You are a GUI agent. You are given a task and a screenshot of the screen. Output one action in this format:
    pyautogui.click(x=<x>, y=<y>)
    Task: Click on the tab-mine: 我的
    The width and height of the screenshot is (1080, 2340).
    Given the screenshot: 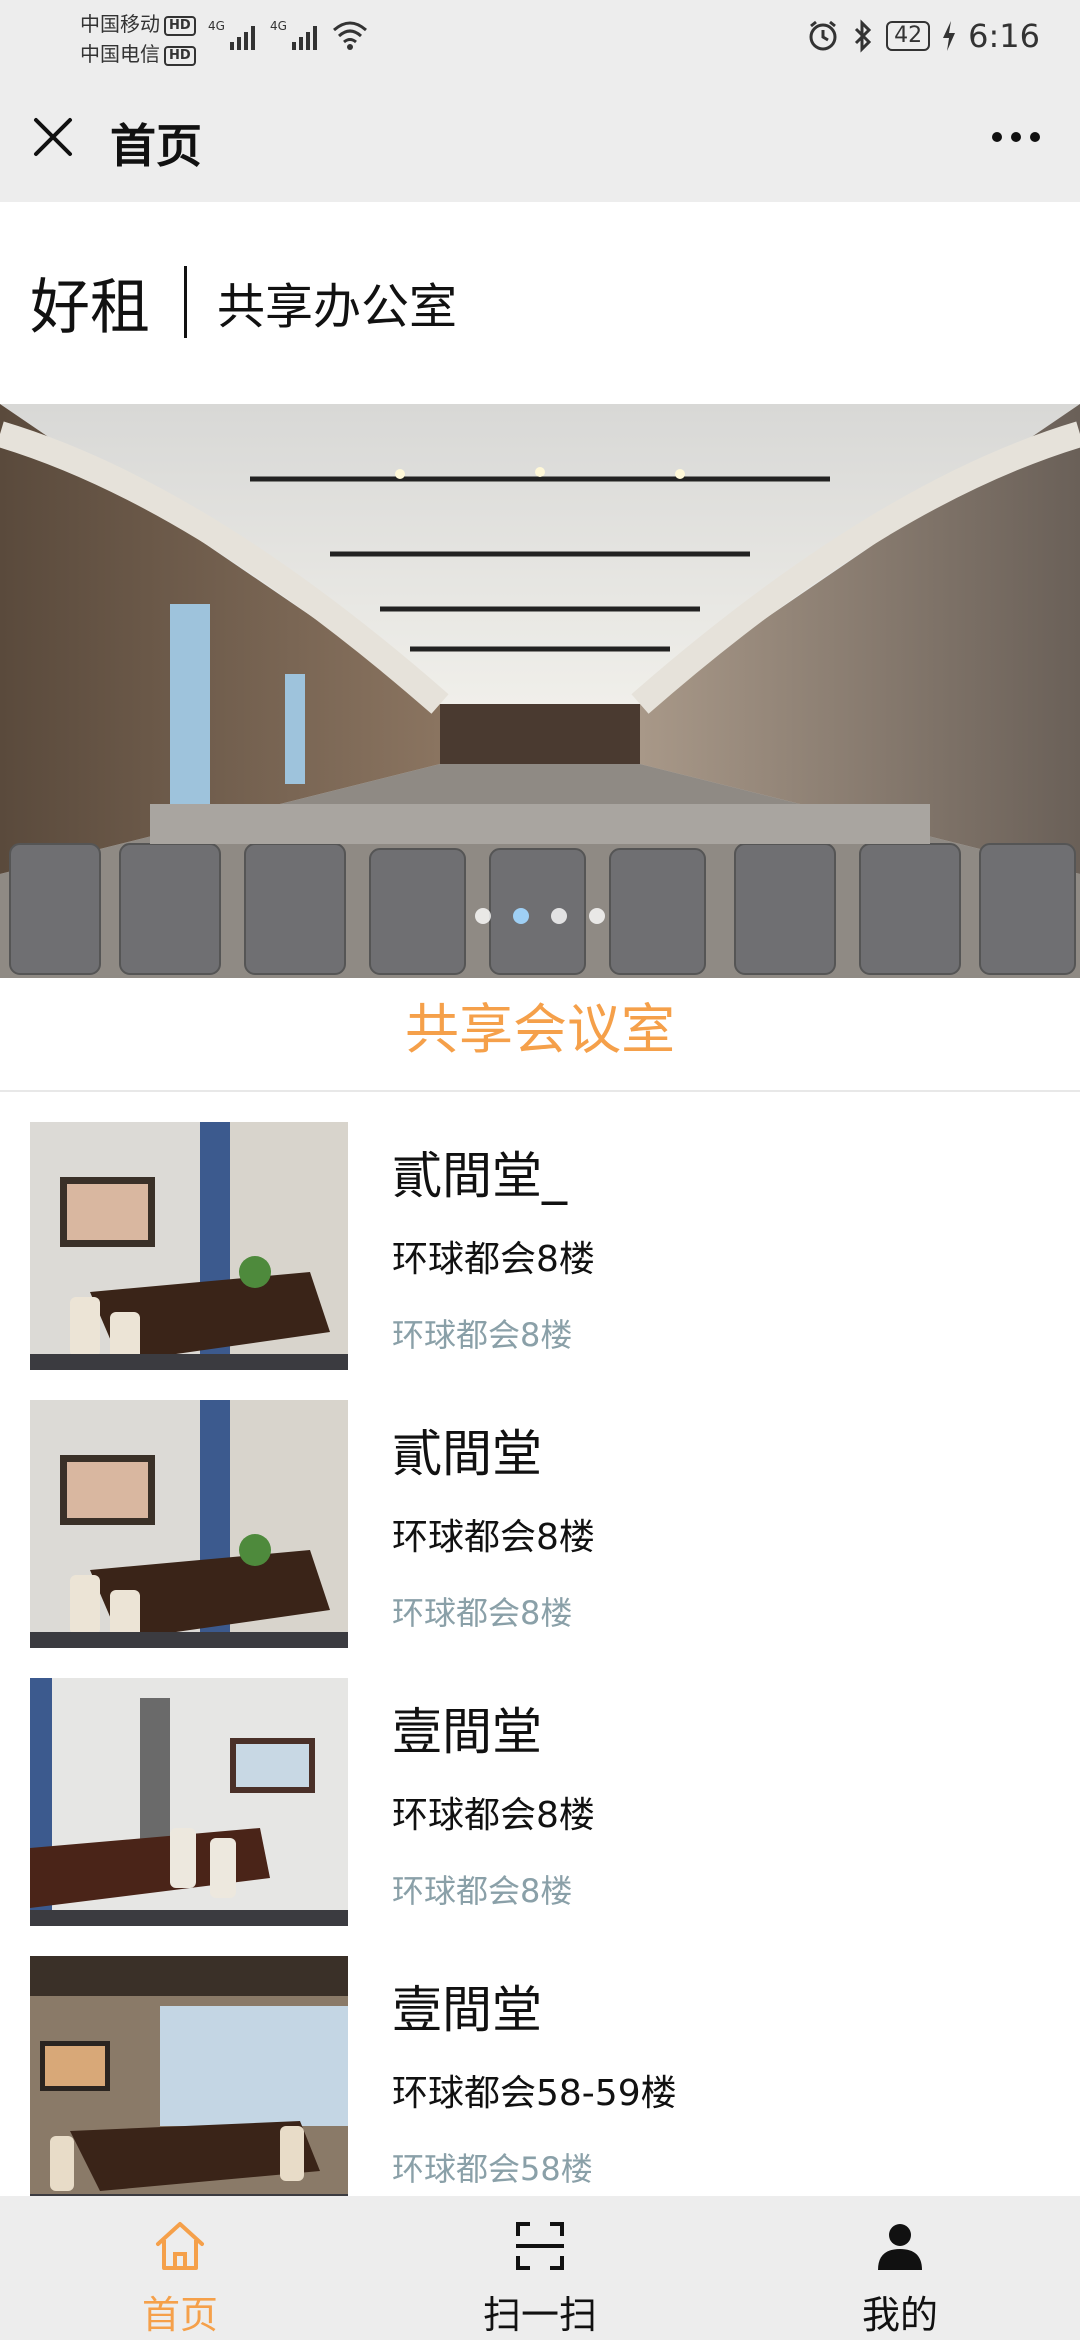 What is the action you would take?
    pyautogui.click(x=900, y=2268)
    